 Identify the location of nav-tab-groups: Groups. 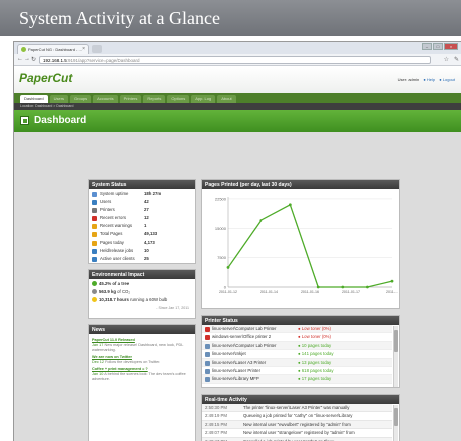
(81, 99).